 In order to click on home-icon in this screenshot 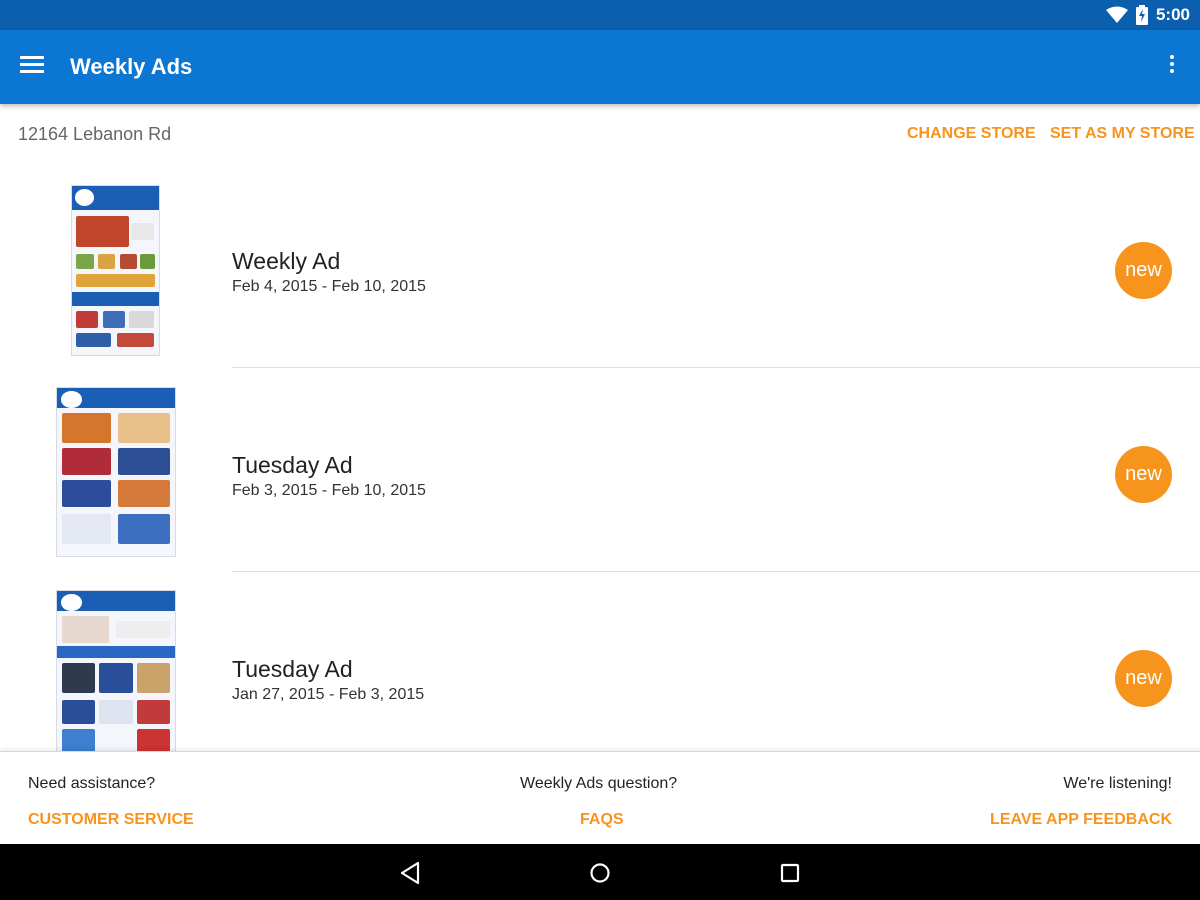, I will do `click(600, 873)`.